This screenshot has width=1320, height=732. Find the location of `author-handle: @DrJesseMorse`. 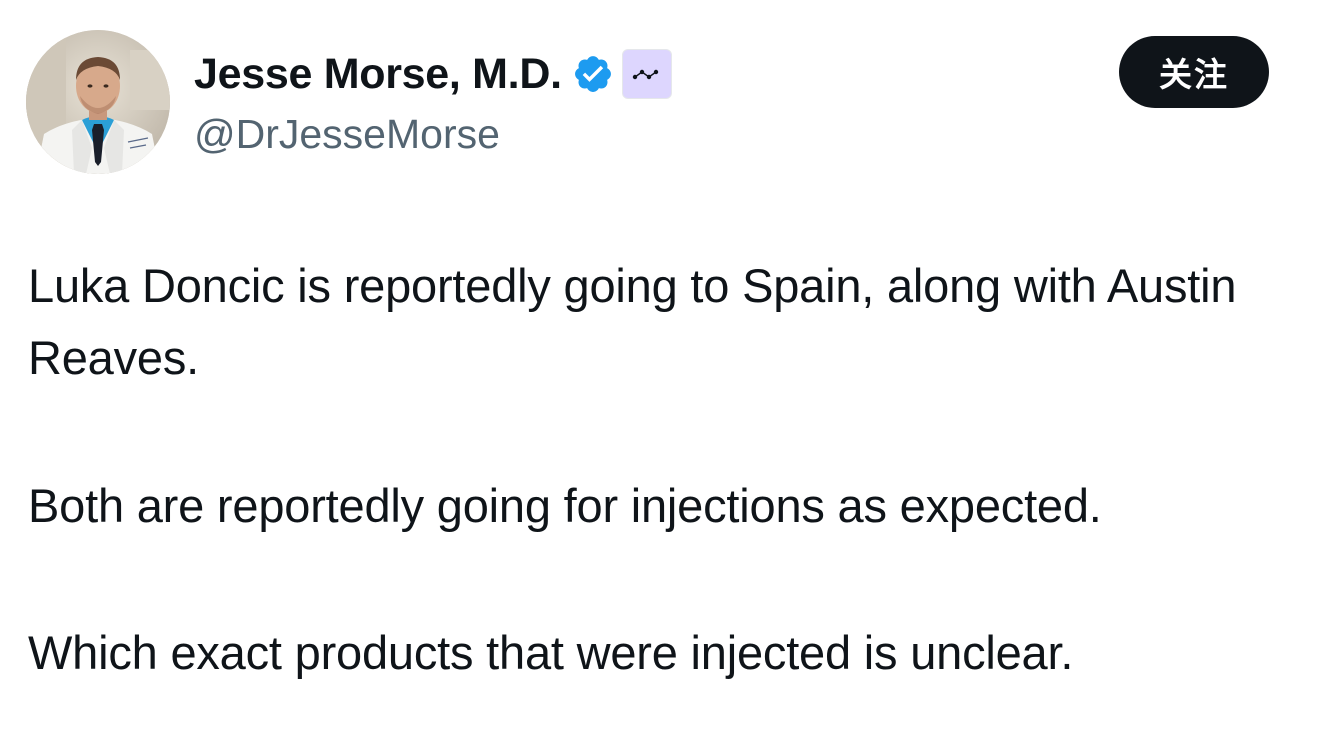

author-handle: @DrJesseMorse is located at coordinates (347, 134).